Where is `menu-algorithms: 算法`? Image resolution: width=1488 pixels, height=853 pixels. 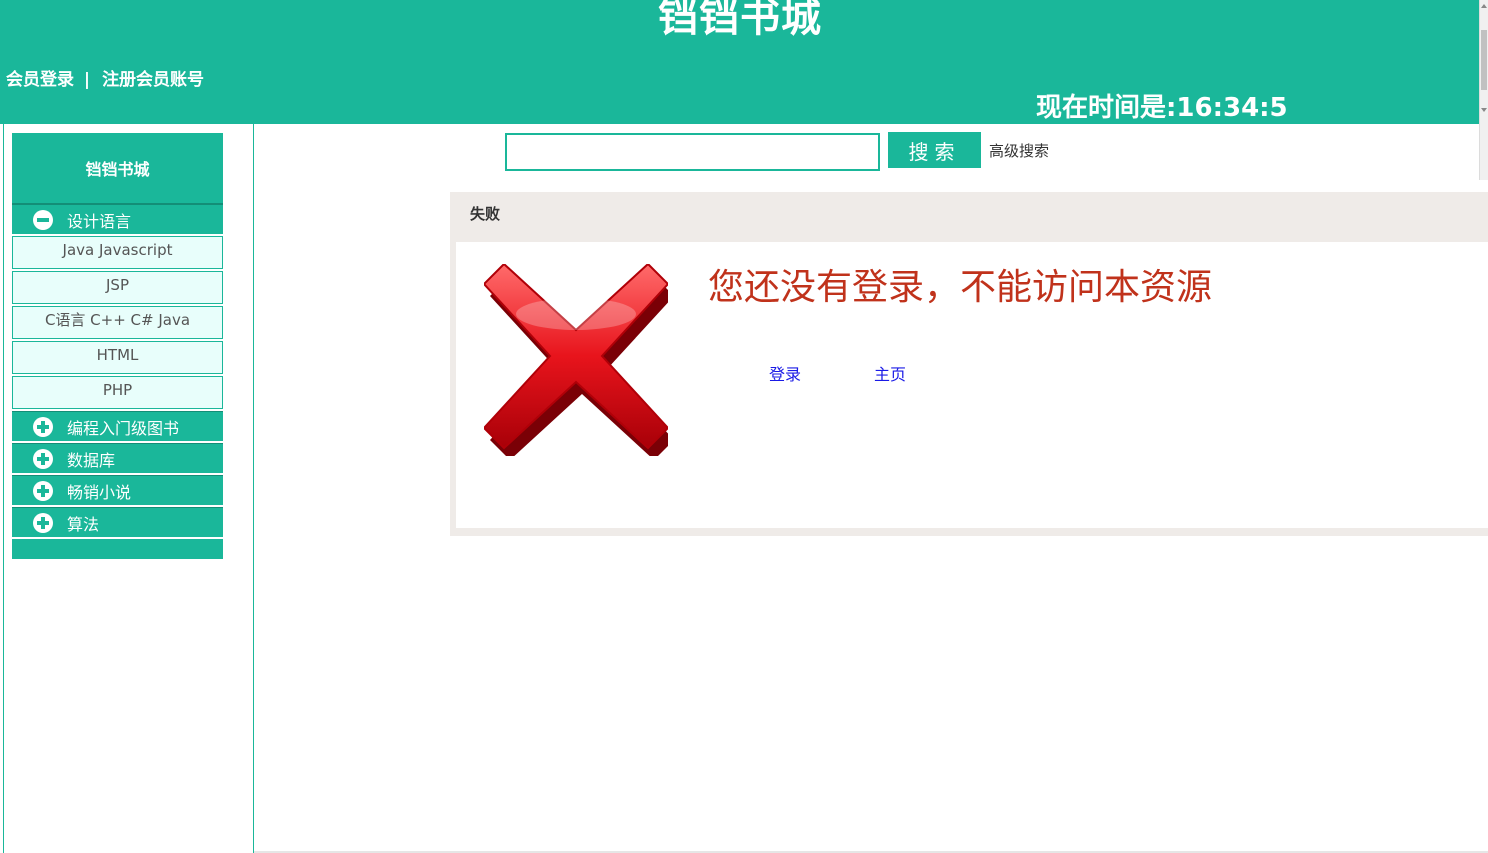
menu-algorithms: 算法 is located at coordinates (117, 523).